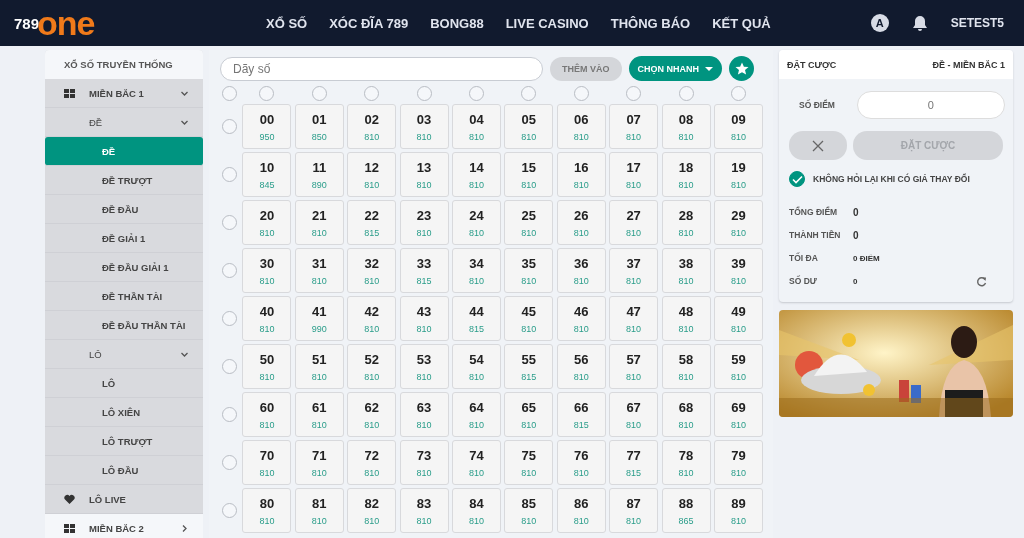 This screenshot has height=538, width=1024. What do you see at coordinates (476, 510) in the screenshot?
I see `number-tile: 84 810` at bounding box center [476, 510].